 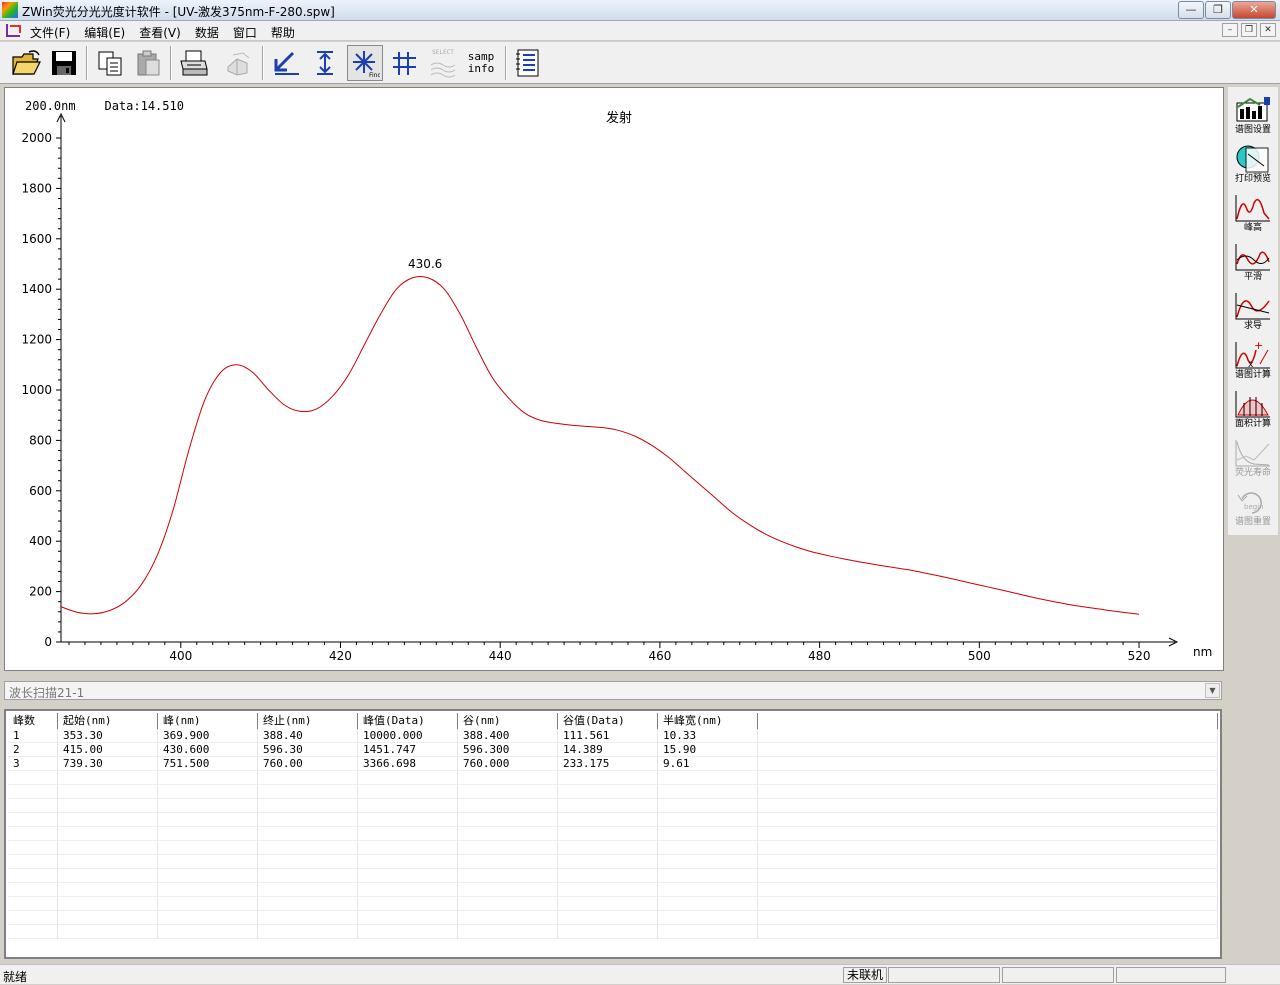 I want to click on x-tick-label: 480, so click(x=819, y=656).